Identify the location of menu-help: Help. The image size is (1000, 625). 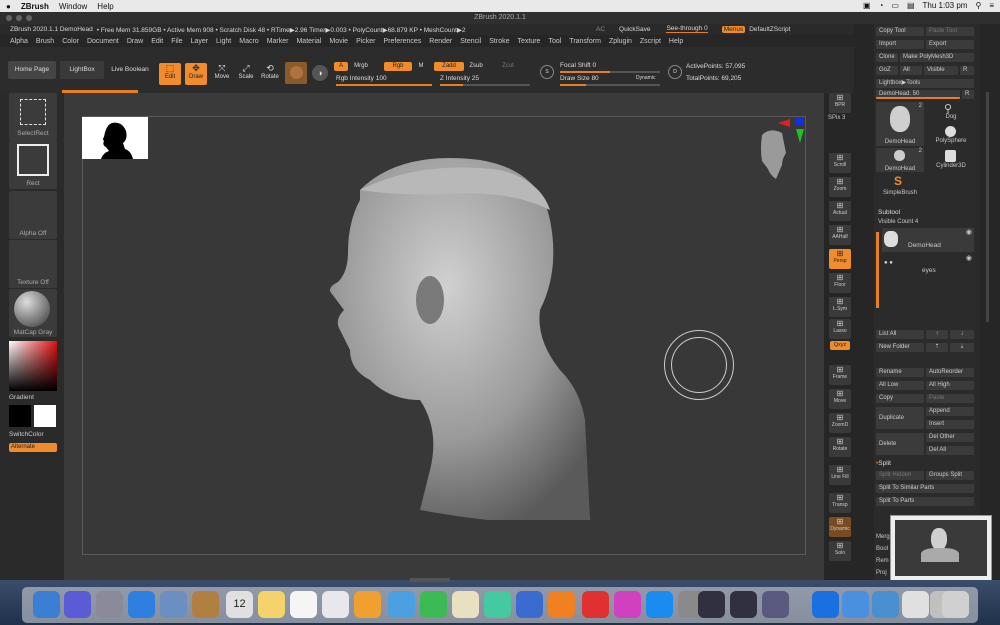
(676, 41).